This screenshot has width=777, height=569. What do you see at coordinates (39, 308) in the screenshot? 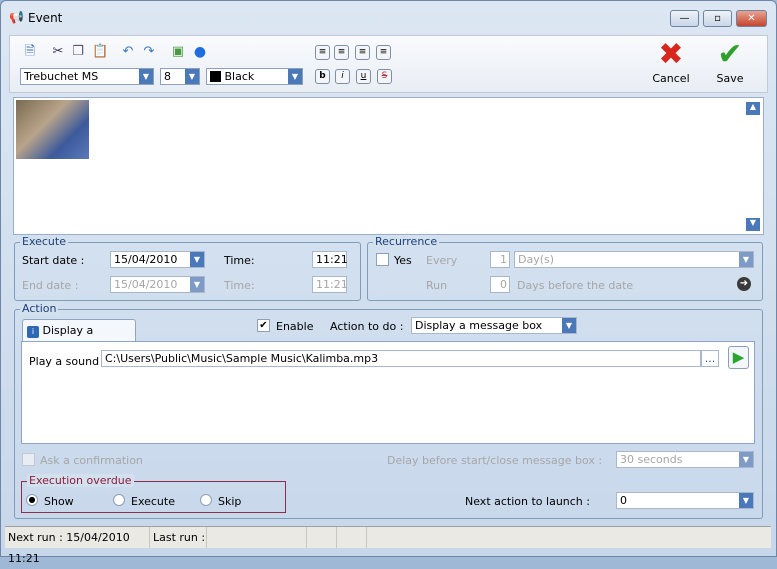
I see `action-legend: Action` at bounding box center [39, 308].